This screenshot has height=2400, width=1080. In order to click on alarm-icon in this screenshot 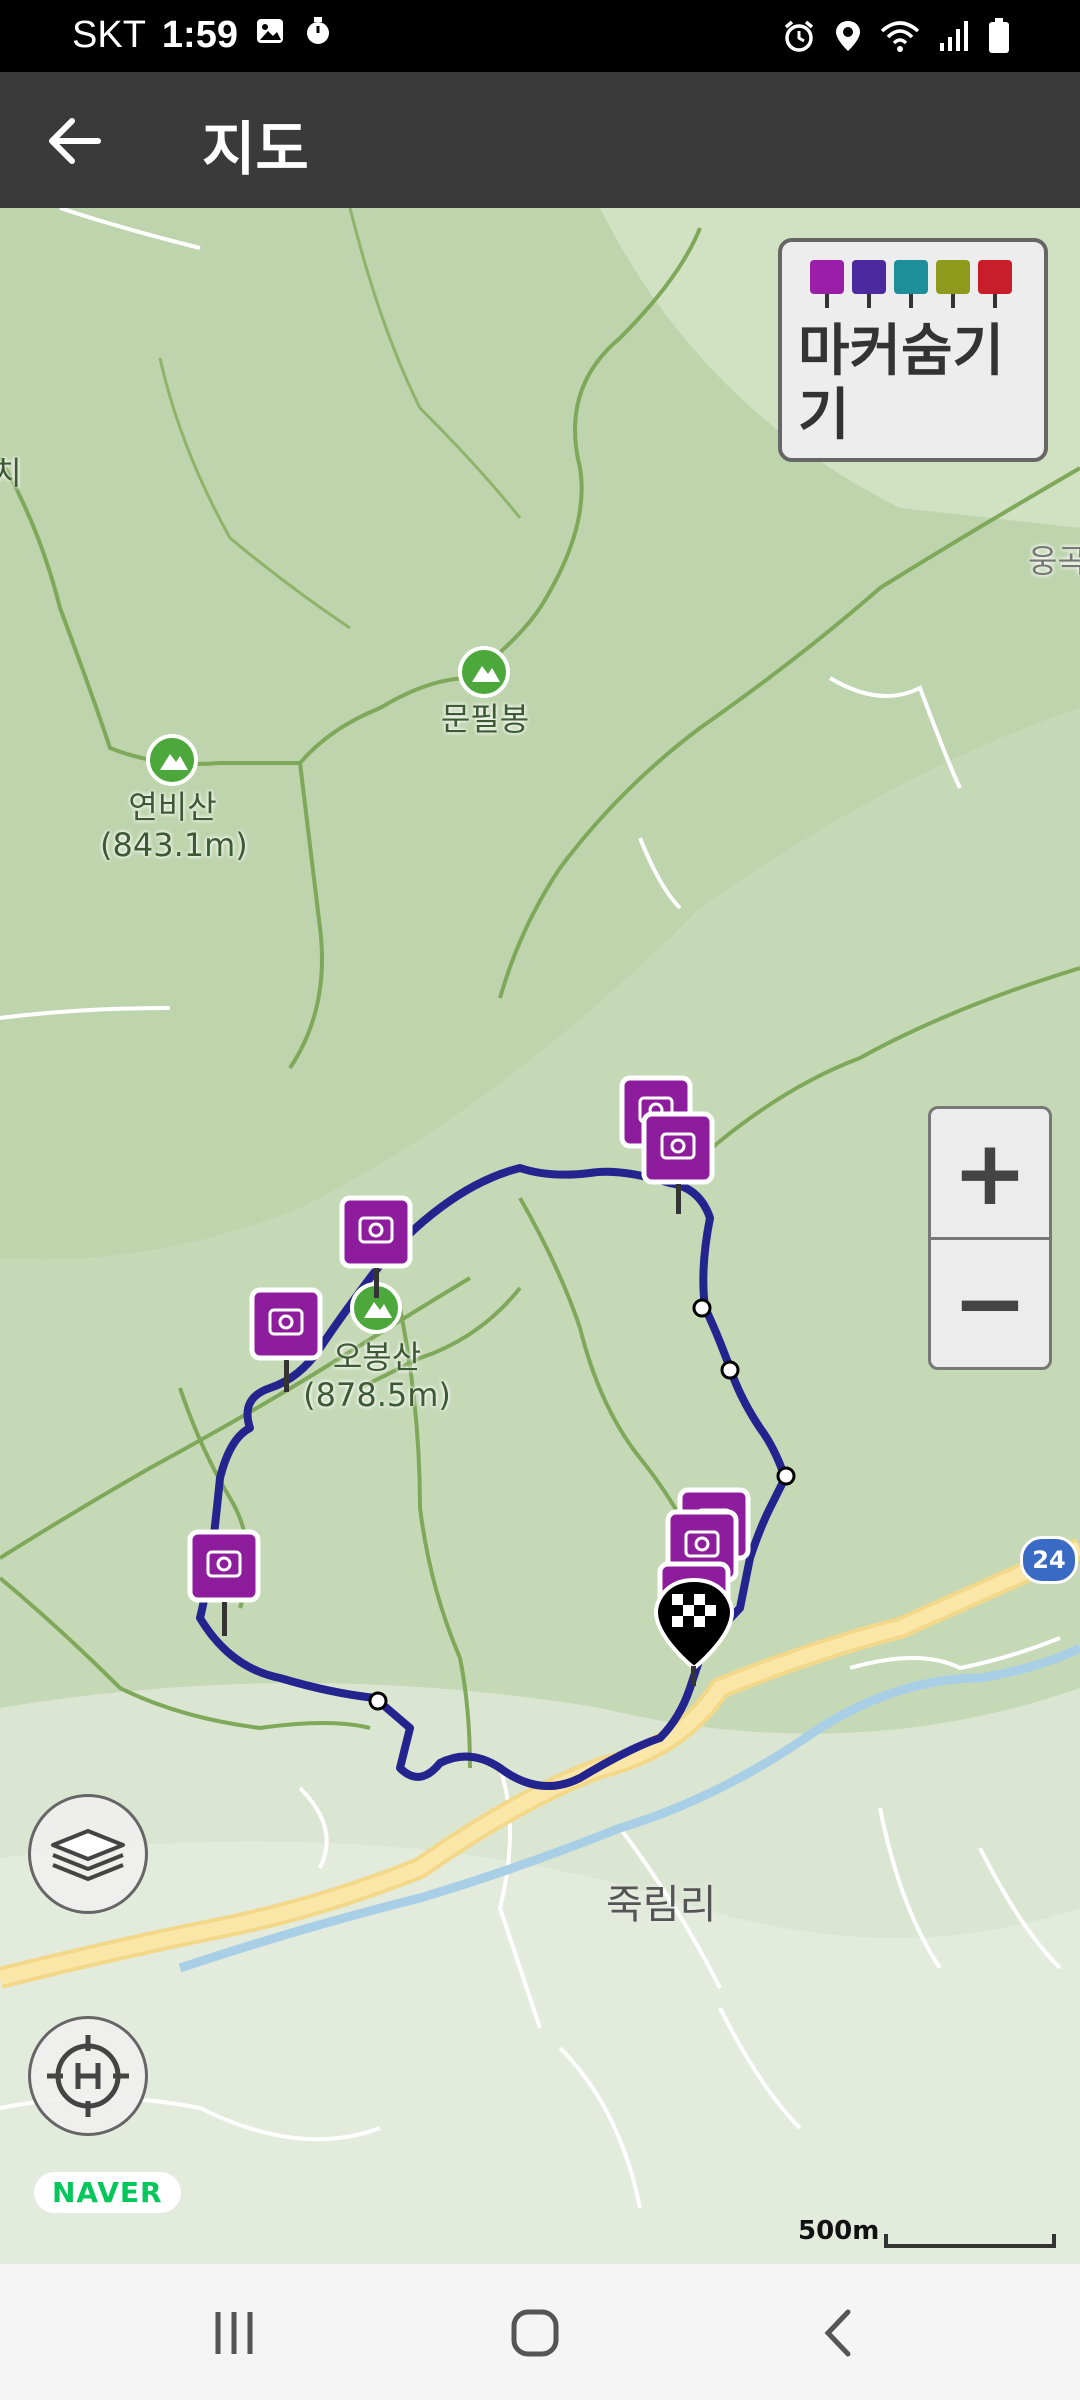, I will do `click(799, 38)`.